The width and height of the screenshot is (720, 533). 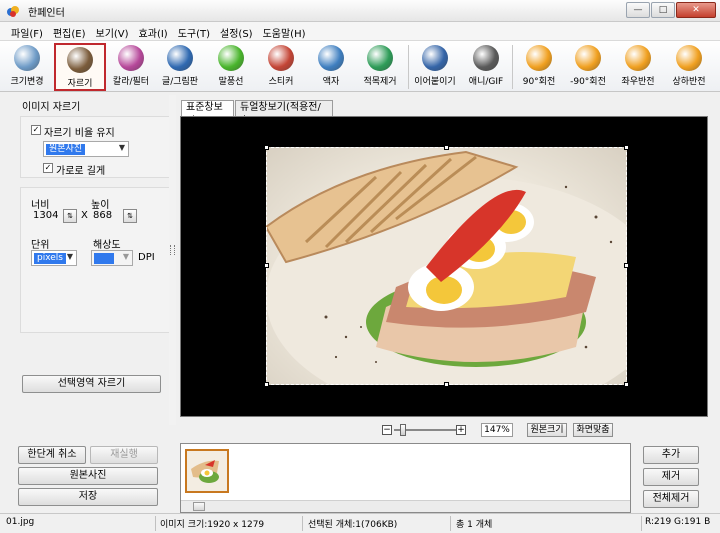 I want to click on tool-label: 스티커, so click(x=281, y=82).